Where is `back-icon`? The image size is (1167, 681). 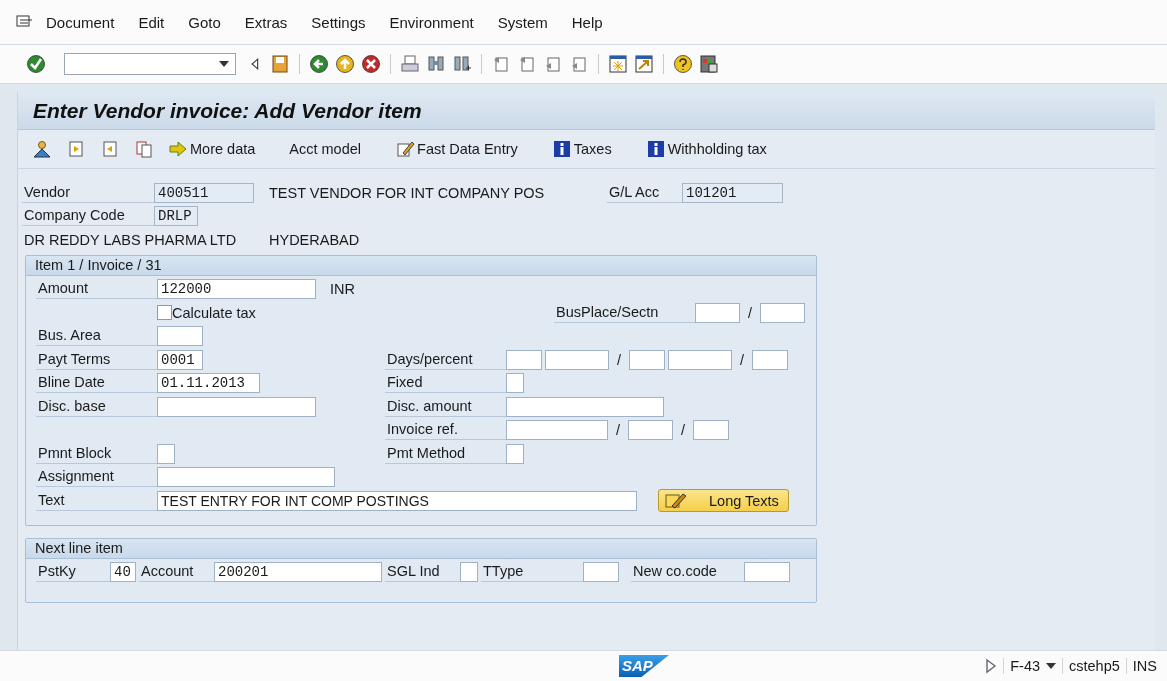 back-icon is located at coordinates (319, 64).